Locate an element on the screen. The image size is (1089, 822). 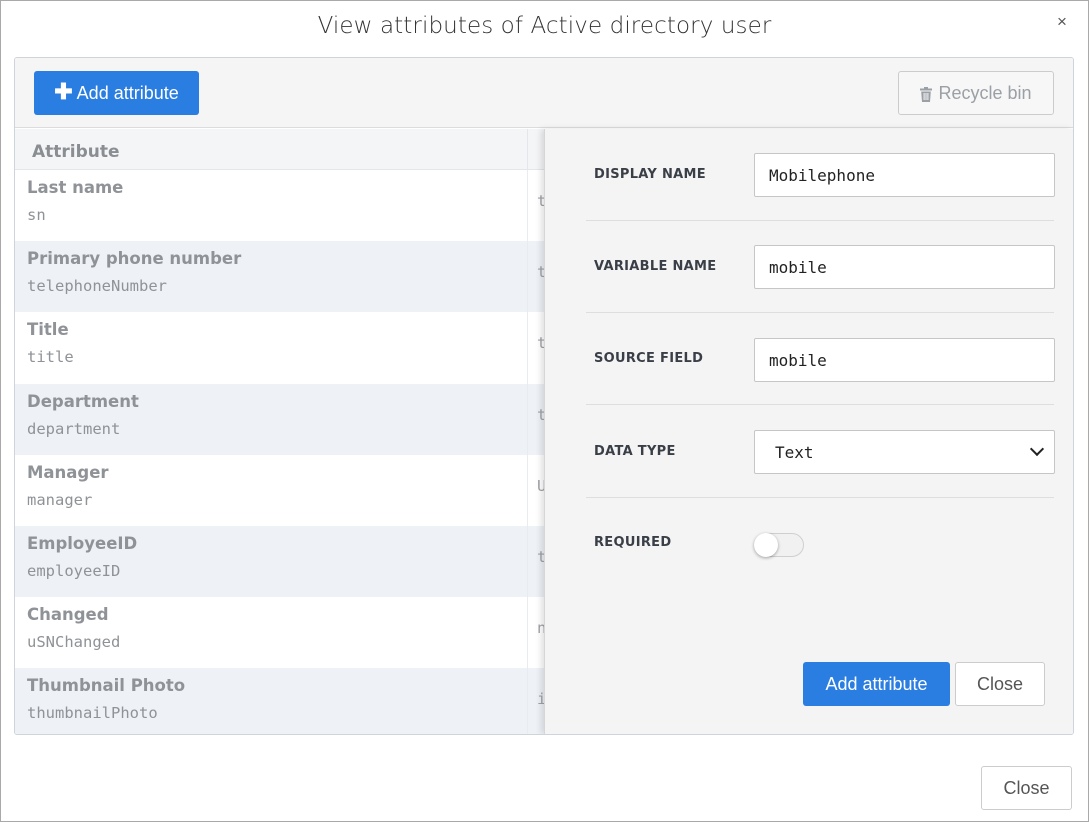
source-field-input is located at coordinates (904, 360).